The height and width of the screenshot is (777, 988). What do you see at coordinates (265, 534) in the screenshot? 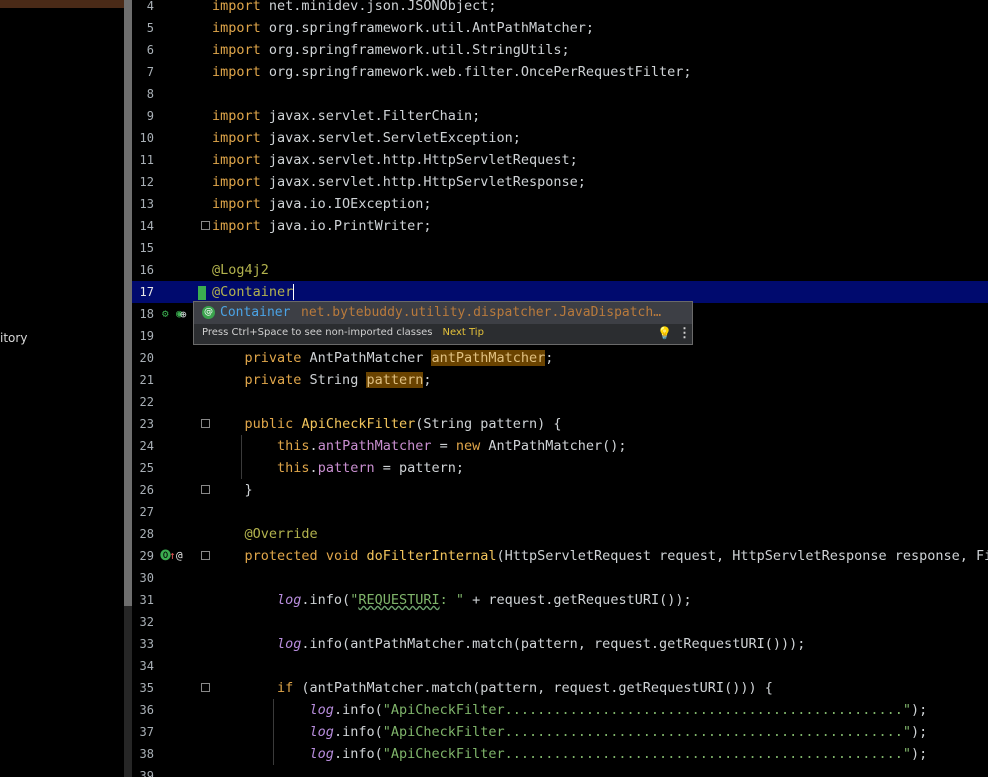
I see `code-text: @Override` at bounding box center [265, 534].